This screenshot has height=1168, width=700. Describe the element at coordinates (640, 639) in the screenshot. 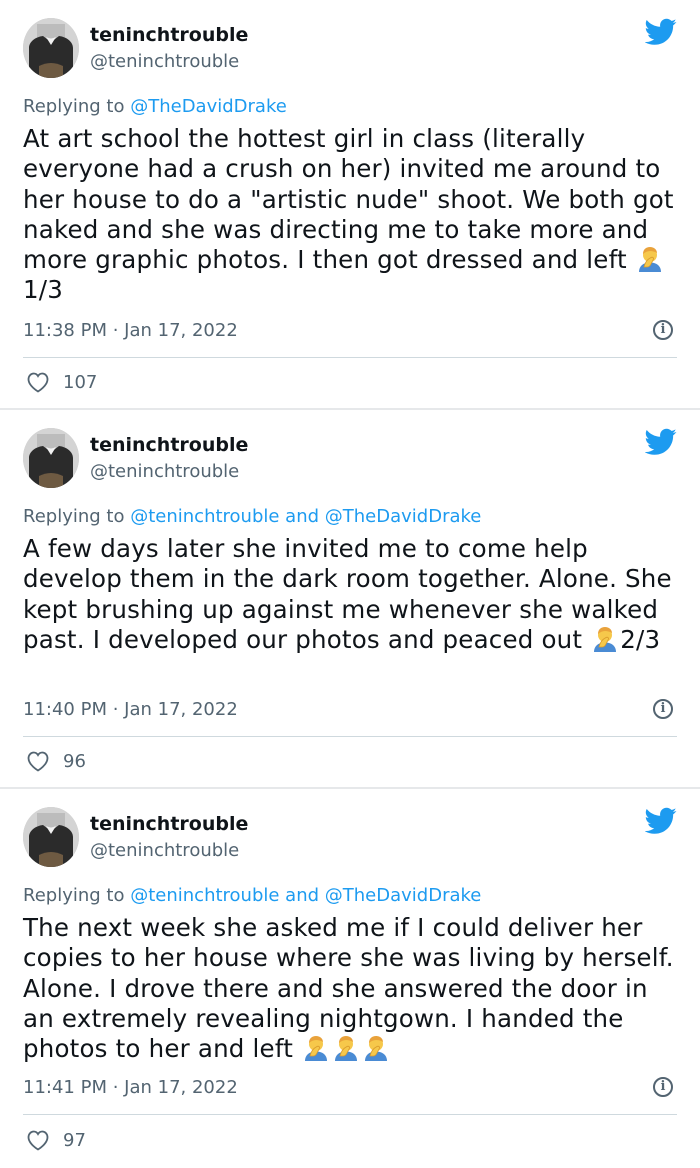

I see `thread-counter: 2/3` at that location.